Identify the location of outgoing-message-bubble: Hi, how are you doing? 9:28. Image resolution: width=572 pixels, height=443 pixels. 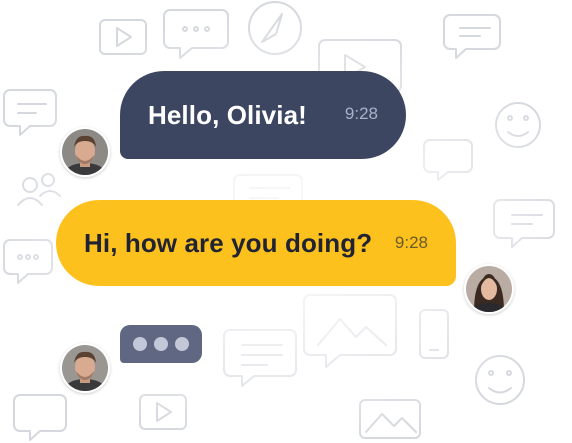
(256, 243).